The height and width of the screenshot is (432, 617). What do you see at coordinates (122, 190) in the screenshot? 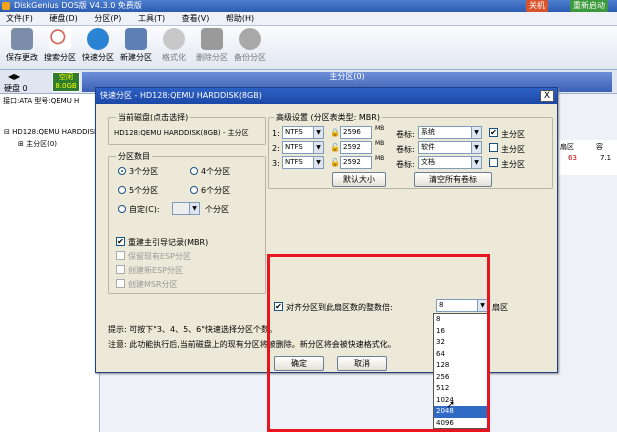
I see `radio-5-partitions` at bounding box center [122, 190].